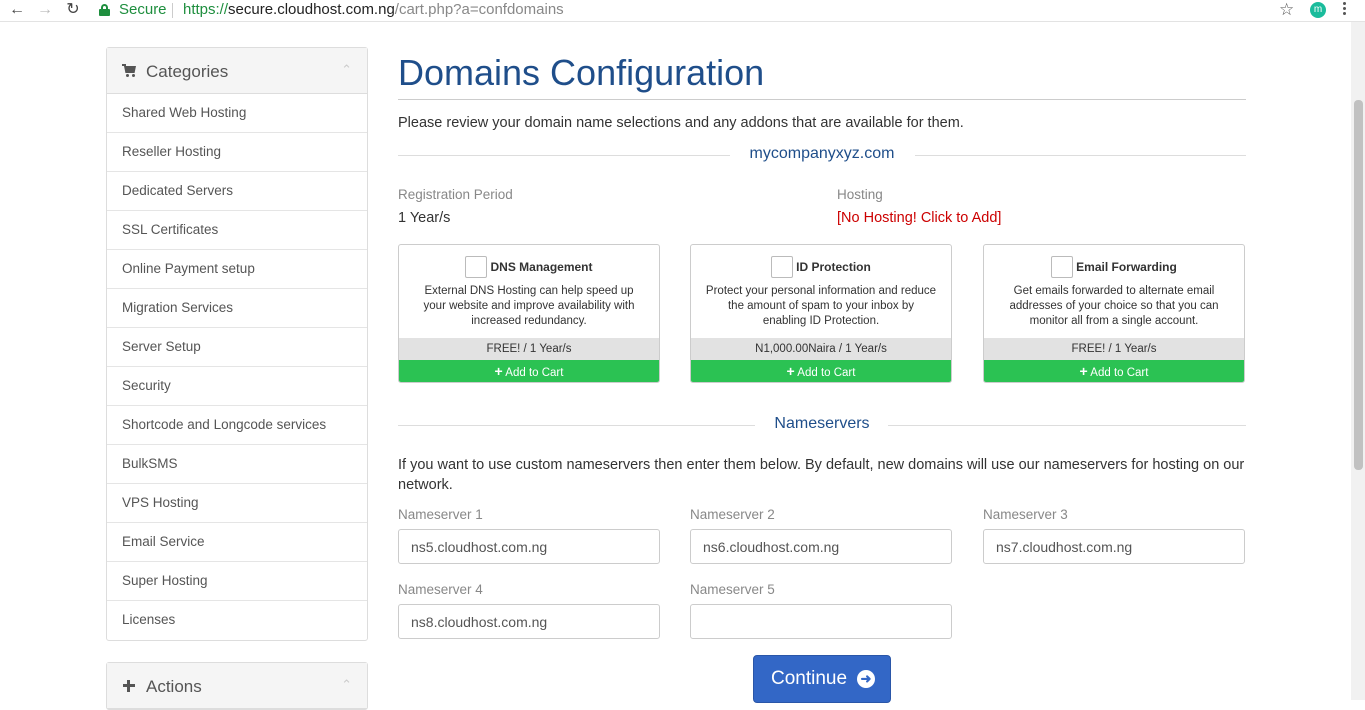 The image size is (1365, 710). I want to click on secure-label: Secure, so click(143, 9).